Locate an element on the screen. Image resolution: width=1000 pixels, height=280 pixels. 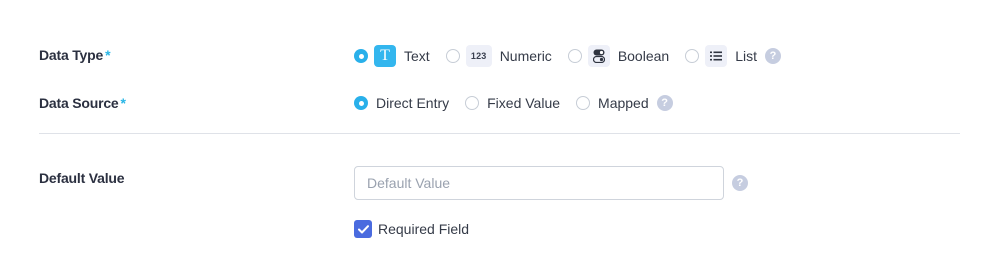
default-value-input is located at coordinates (539, 183).